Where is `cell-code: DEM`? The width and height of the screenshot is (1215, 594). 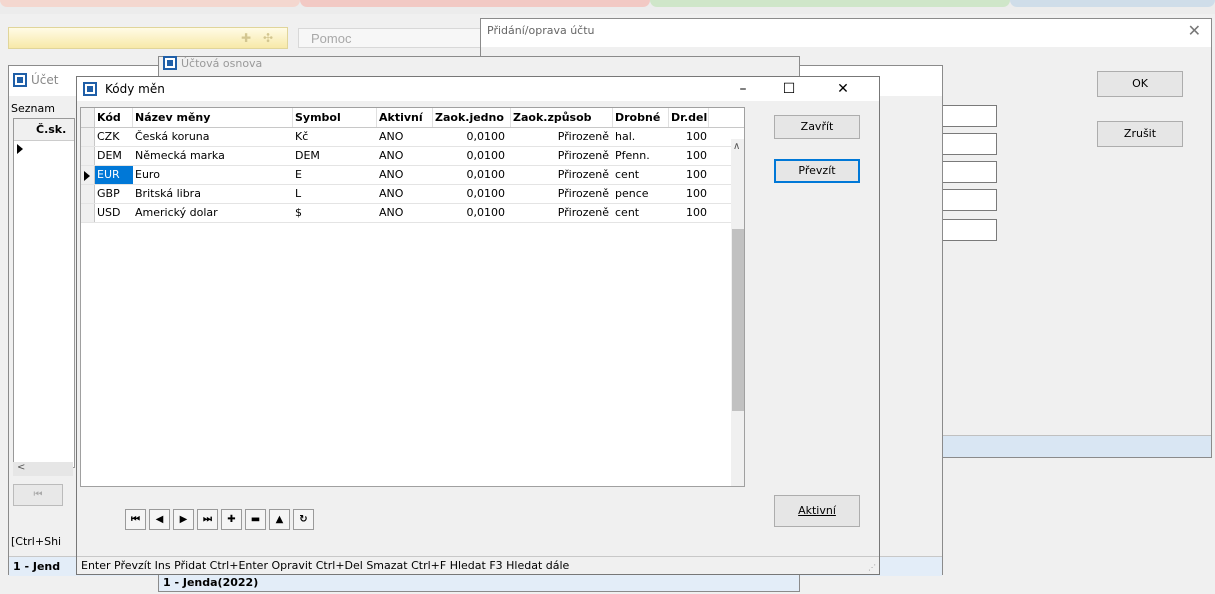 cell-code: DEM is located at coordinates (114, 156).